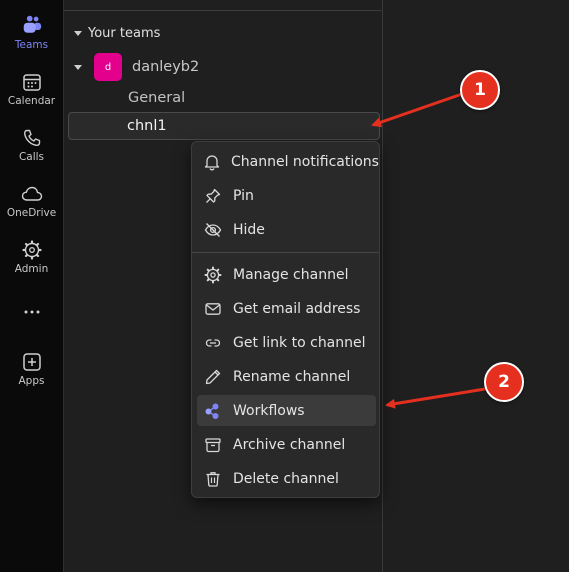 Image resolution: width=569 pixels, height=572 pixels. I want to click on menu-item-pin: Pin, so click(286, 195).